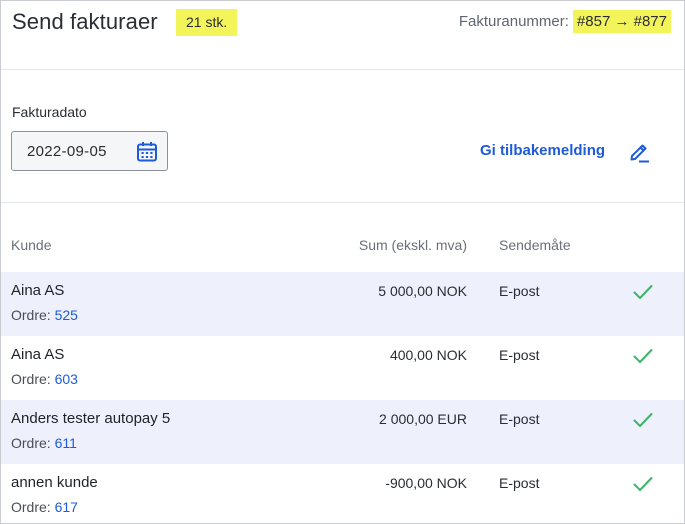  What do you see at coordinates (66, 507) in the screenshot?
I see `order-number-link: 617` at bounding box center [66, 507].